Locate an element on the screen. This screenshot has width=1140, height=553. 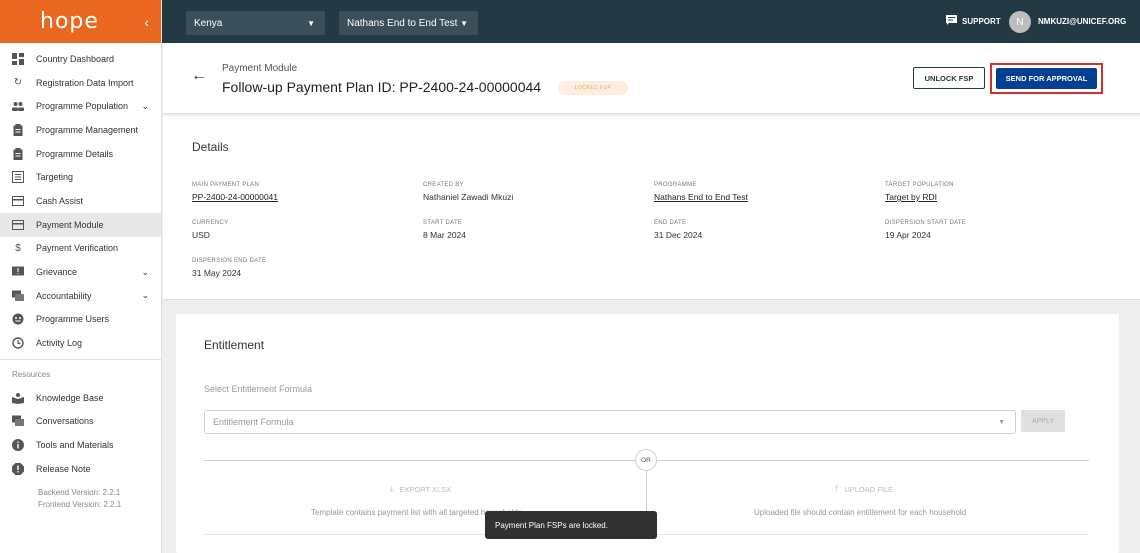
support-button: SUPPORT is located at coordinates (973, 21).